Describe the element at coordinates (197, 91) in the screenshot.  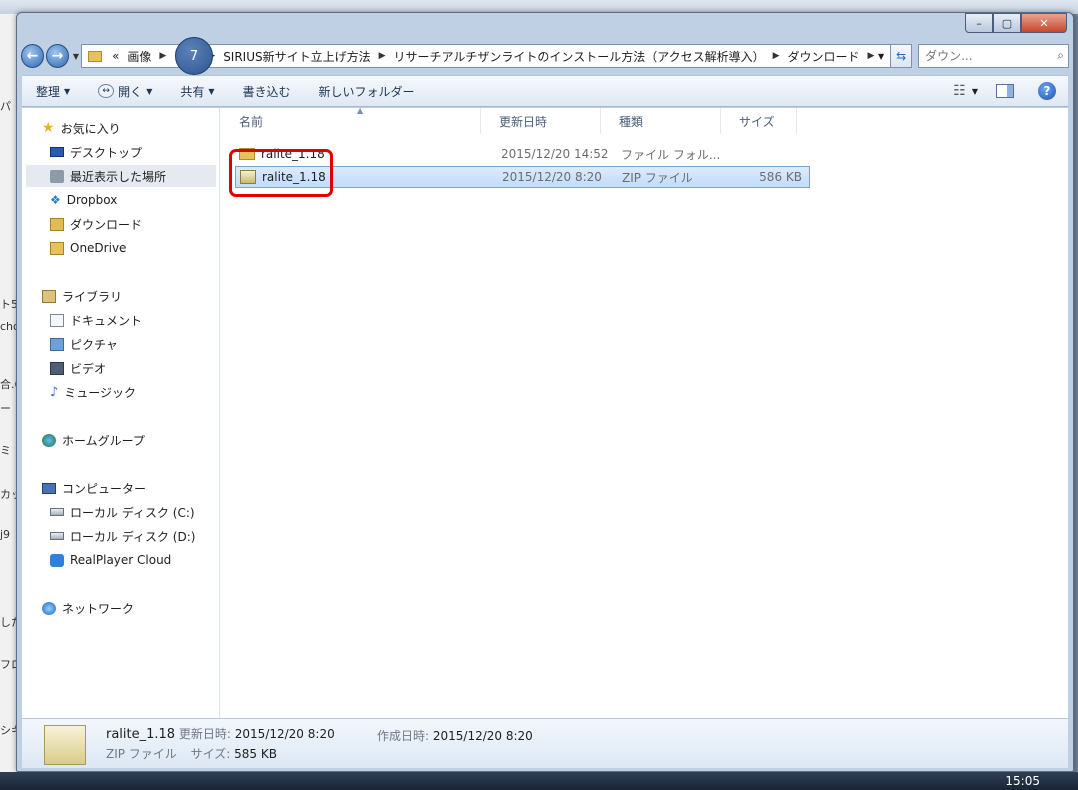
I see `share-menu: 共有 ▼` at that location.